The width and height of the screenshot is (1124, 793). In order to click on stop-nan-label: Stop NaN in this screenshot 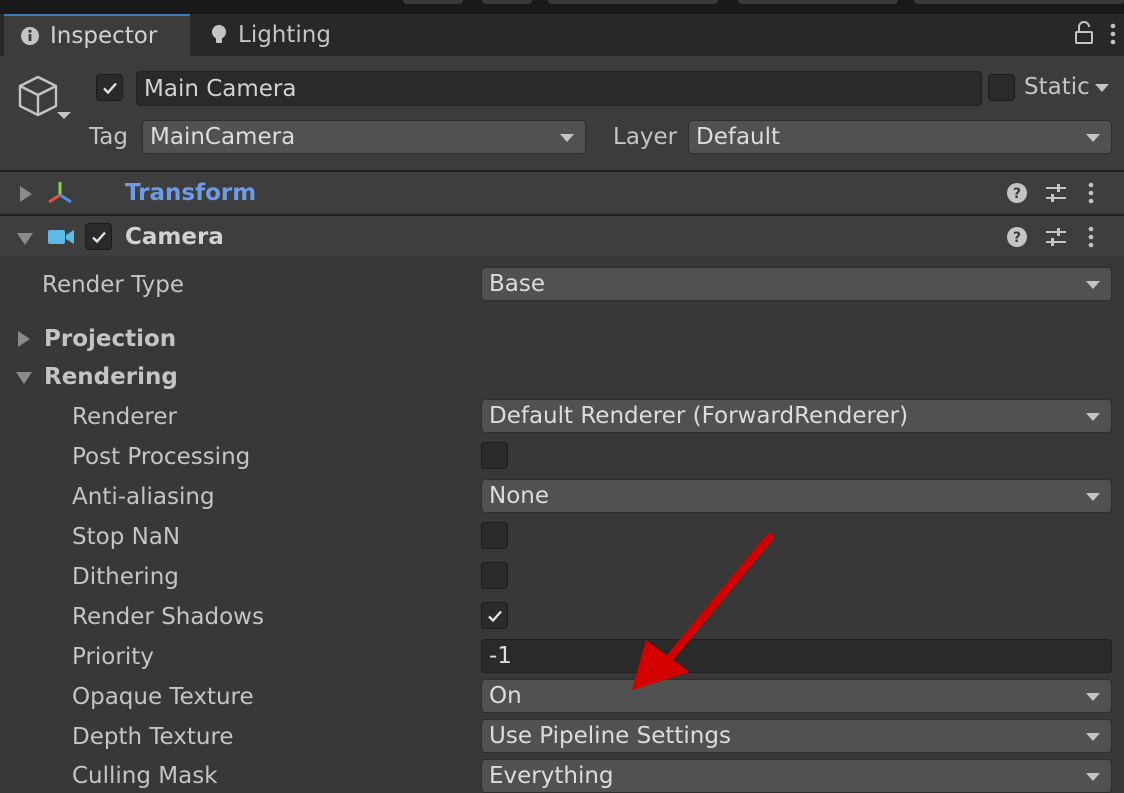, I will do `click(126, 537)`.